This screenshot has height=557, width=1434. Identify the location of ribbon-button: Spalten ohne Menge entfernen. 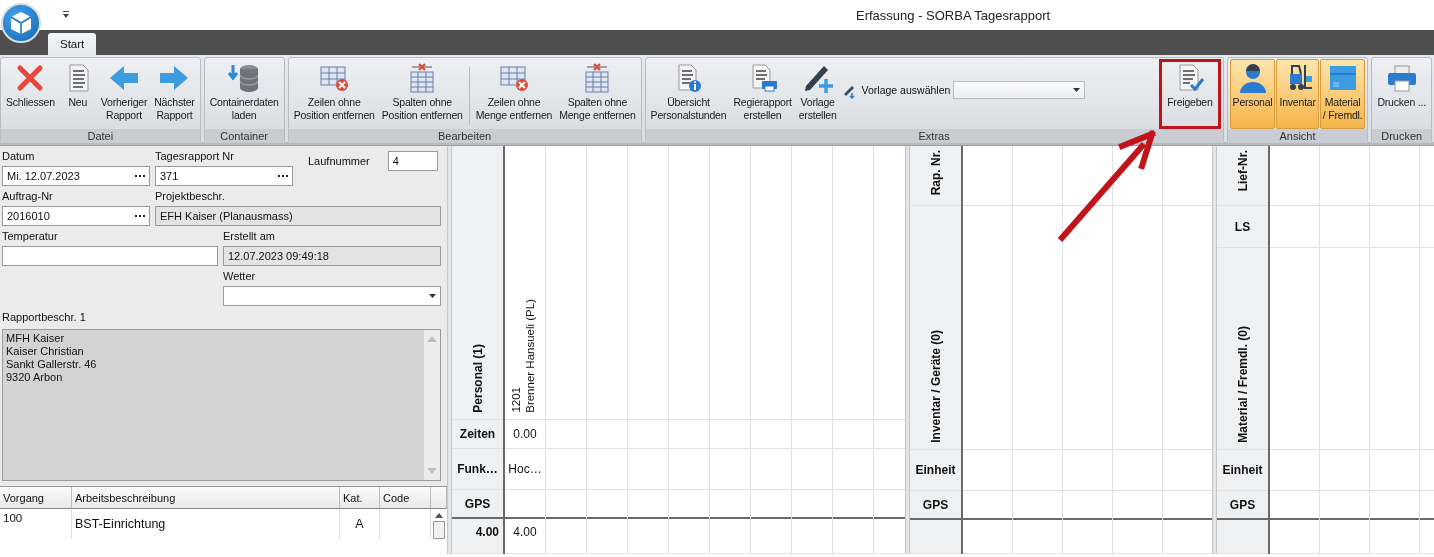
(597, 94).